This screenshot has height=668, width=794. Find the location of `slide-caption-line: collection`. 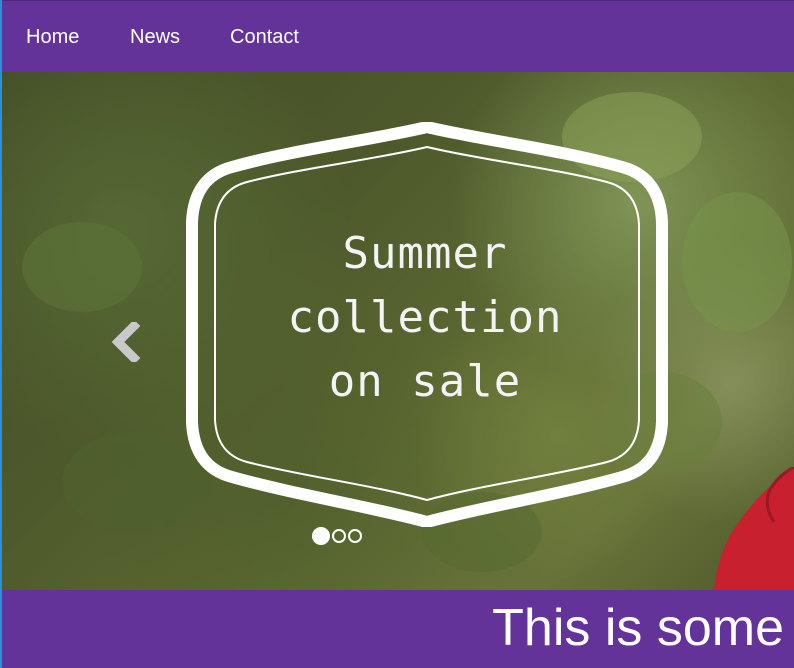

slide-caption-line: collection is located at coordinates (425, 317).